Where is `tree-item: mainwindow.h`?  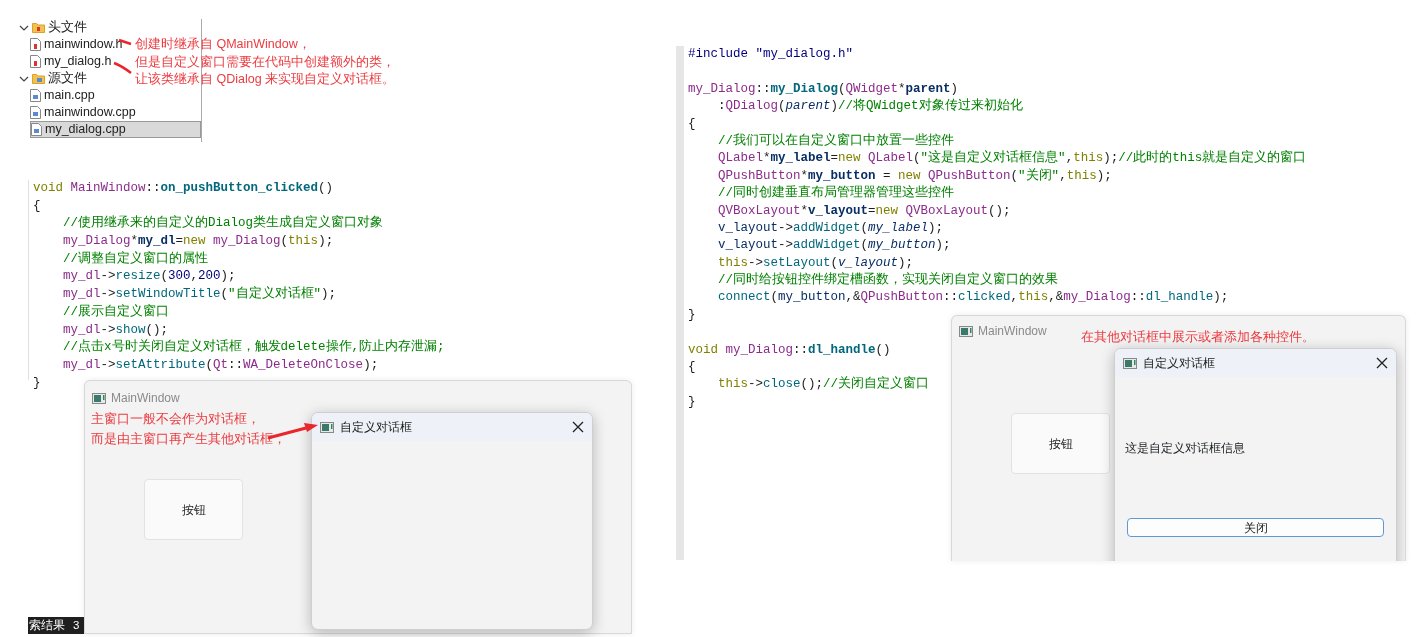
tree-item: mainwindow.h is located at coordinates (76, 44).